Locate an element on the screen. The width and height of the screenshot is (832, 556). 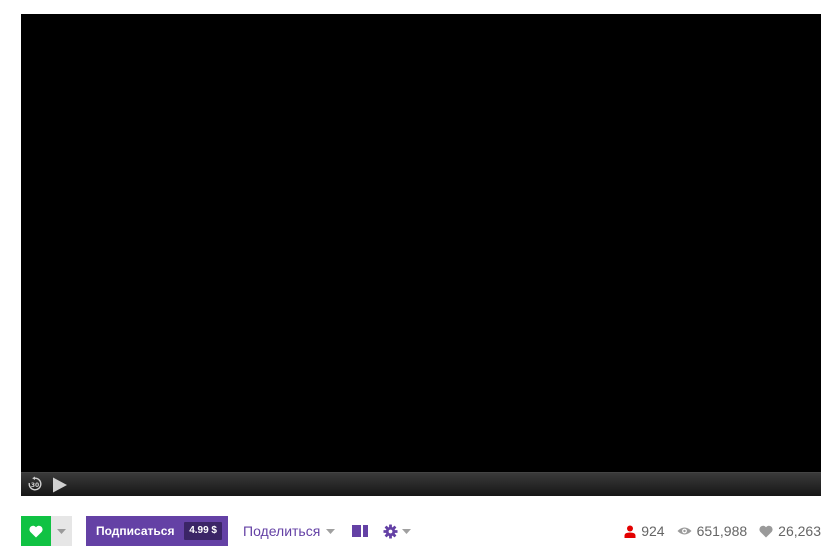
followers-count: 26,263 is located at coordinates (790, 531).